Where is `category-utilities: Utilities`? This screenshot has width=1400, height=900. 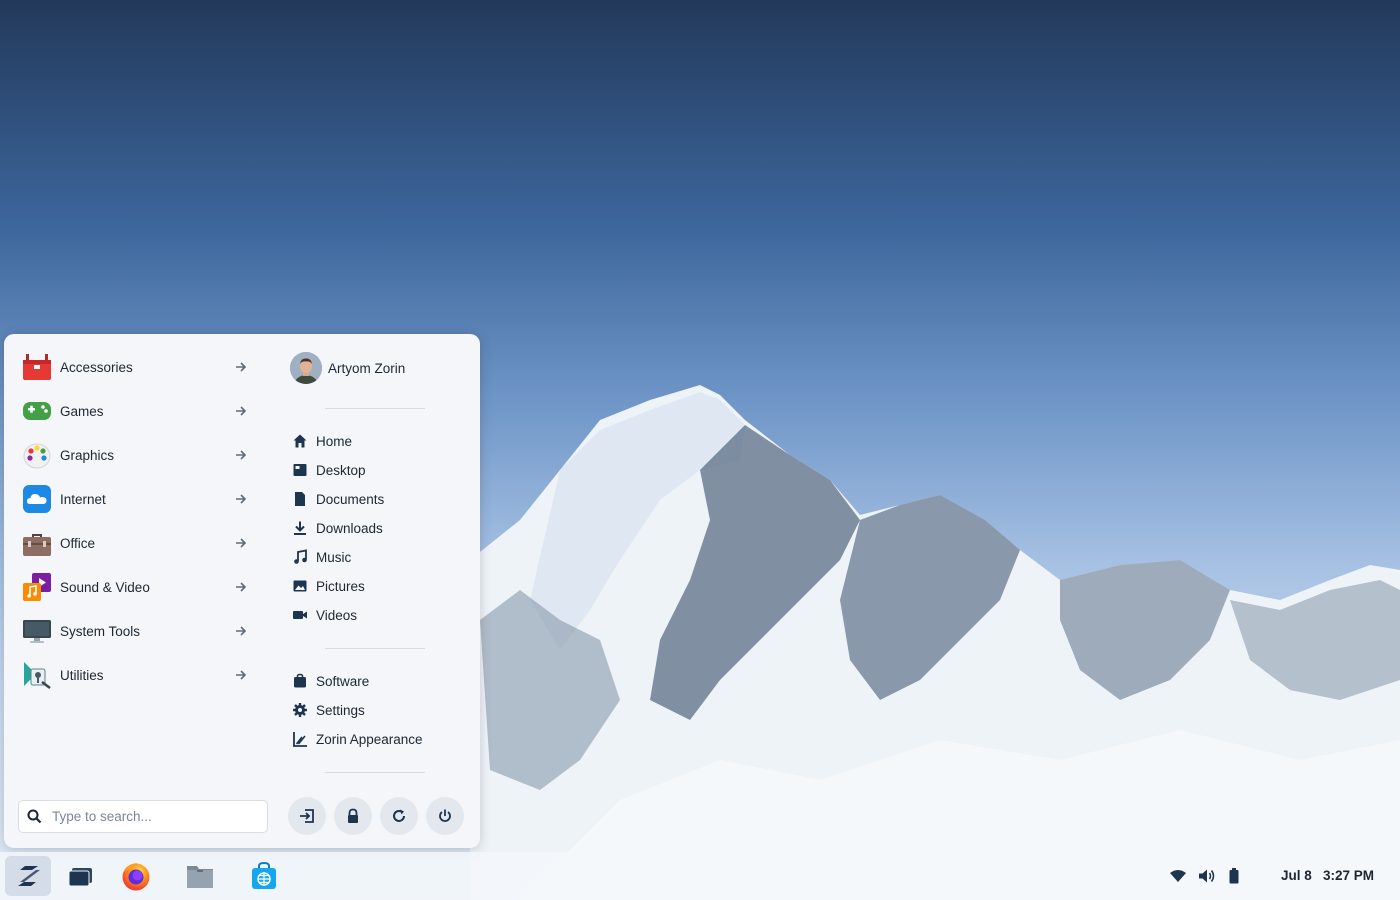 category-utilities: Utilities is located at coordinates (137, 675).